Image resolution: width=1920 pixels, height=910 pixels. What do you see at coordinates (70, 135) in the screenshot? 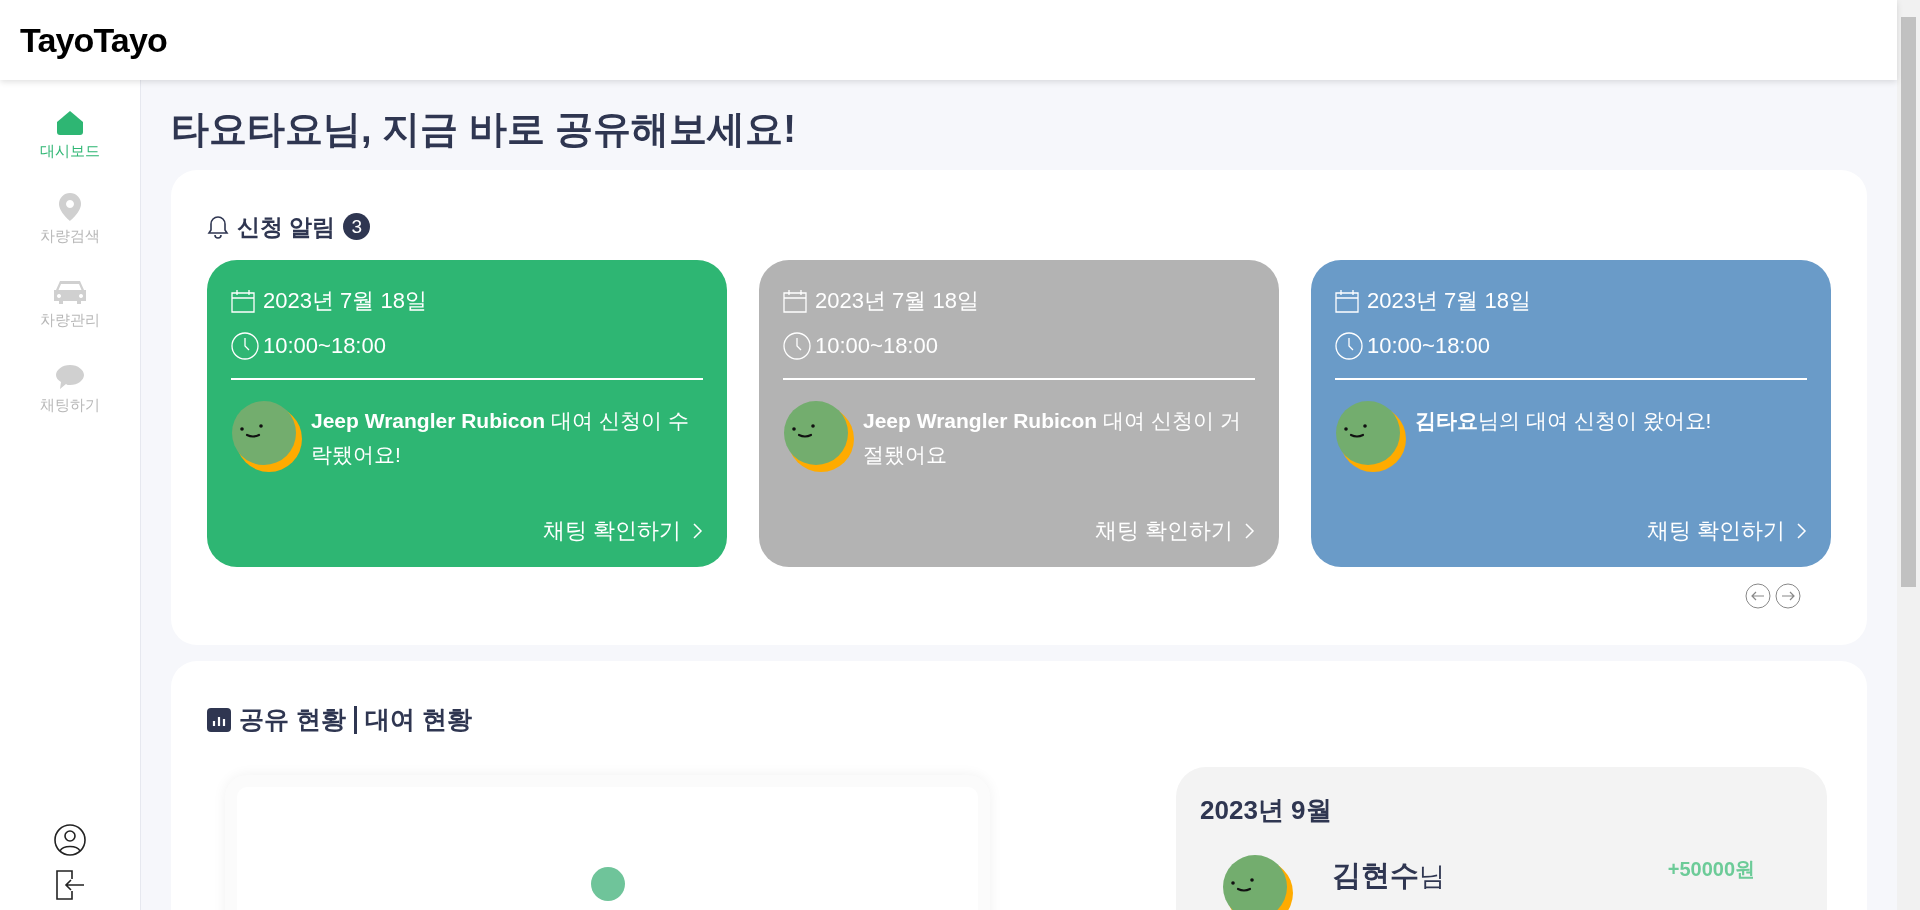
I see `sidebar-item: 대시보드` at bounding box center [70, 135].